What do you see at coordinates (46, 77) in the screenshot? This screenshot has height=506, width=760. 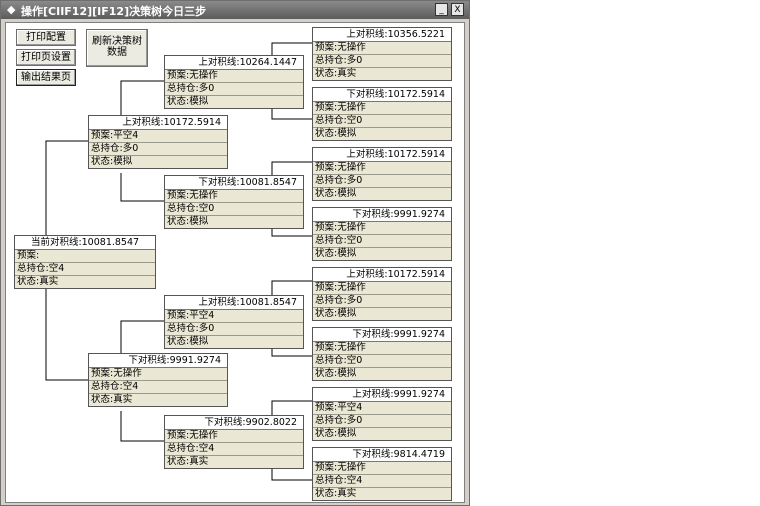 I see `export-result-button: 输出结果页` at bounding box center [46, 77].